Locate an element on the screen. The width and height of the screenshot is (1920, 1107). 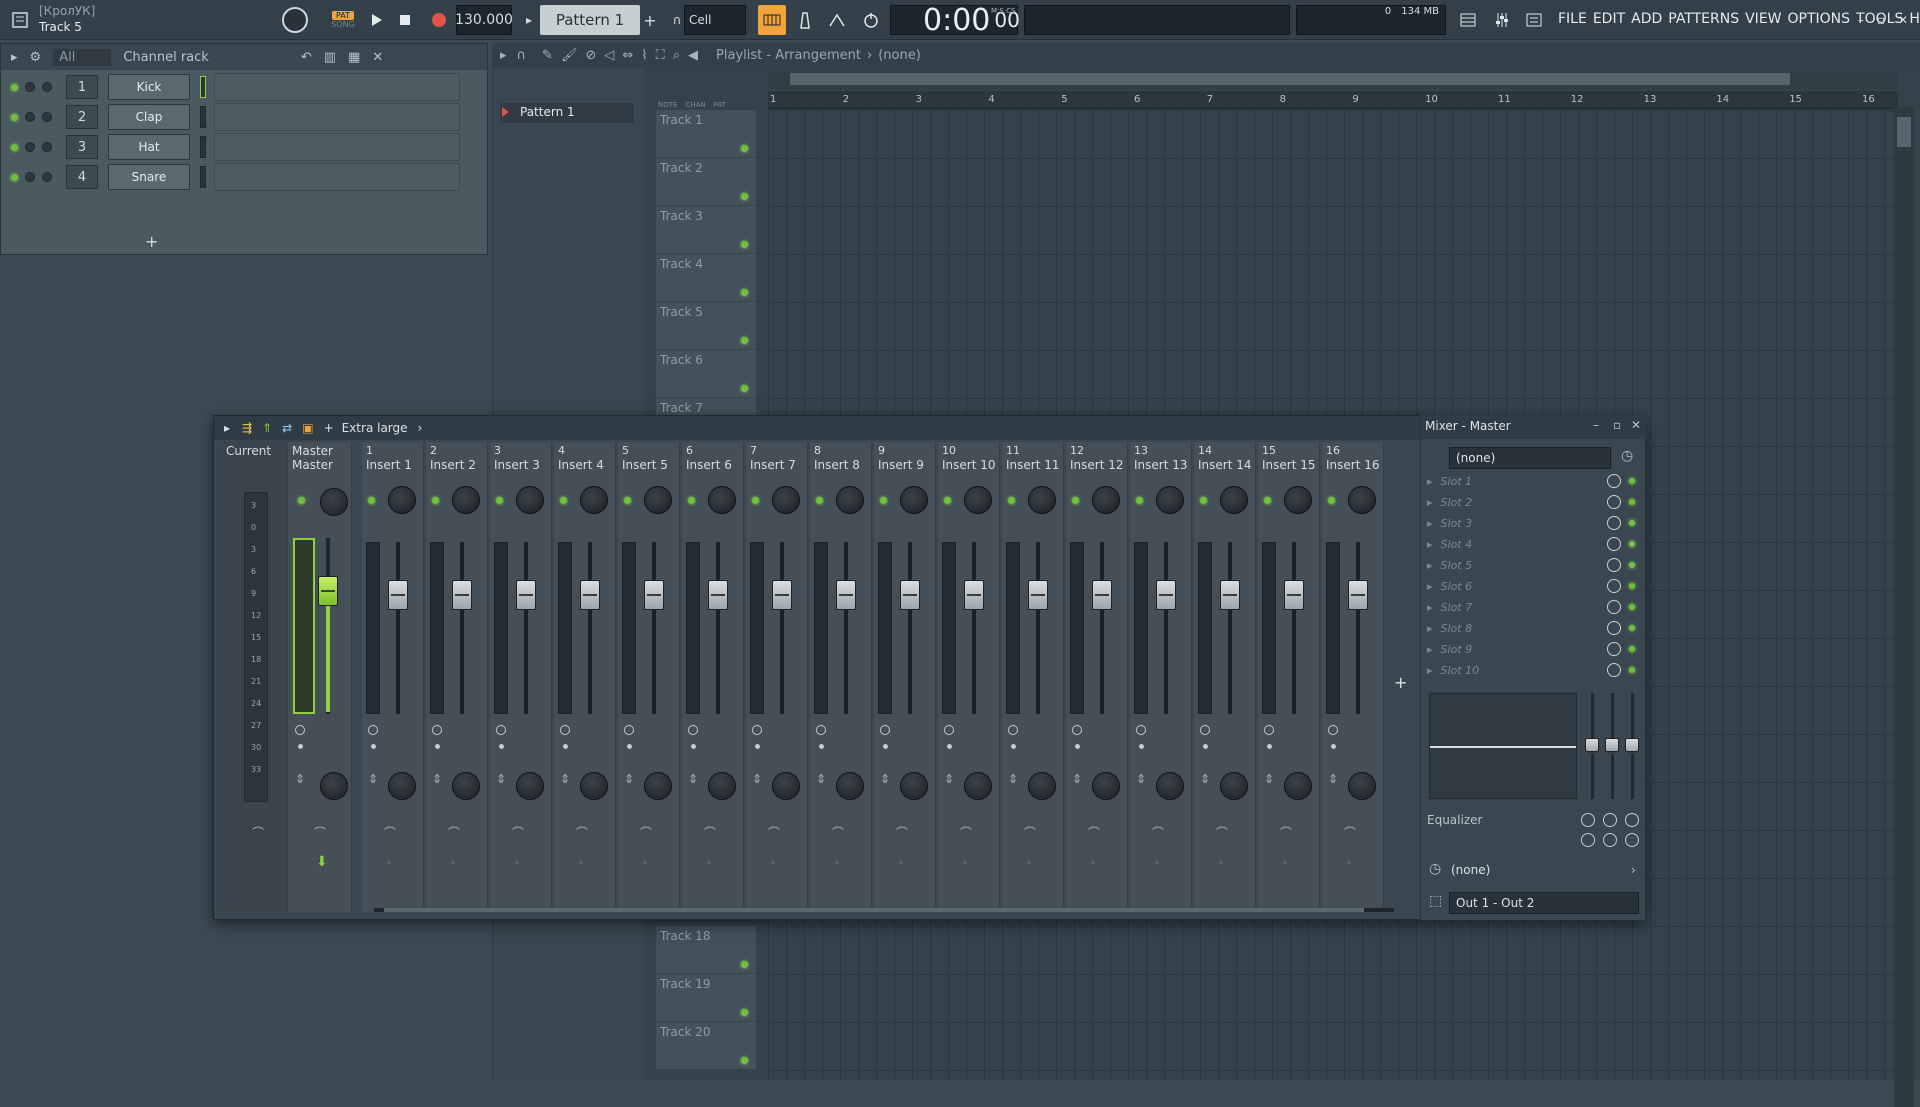
channel-filter-select: All is located at coordinates (82, 57).